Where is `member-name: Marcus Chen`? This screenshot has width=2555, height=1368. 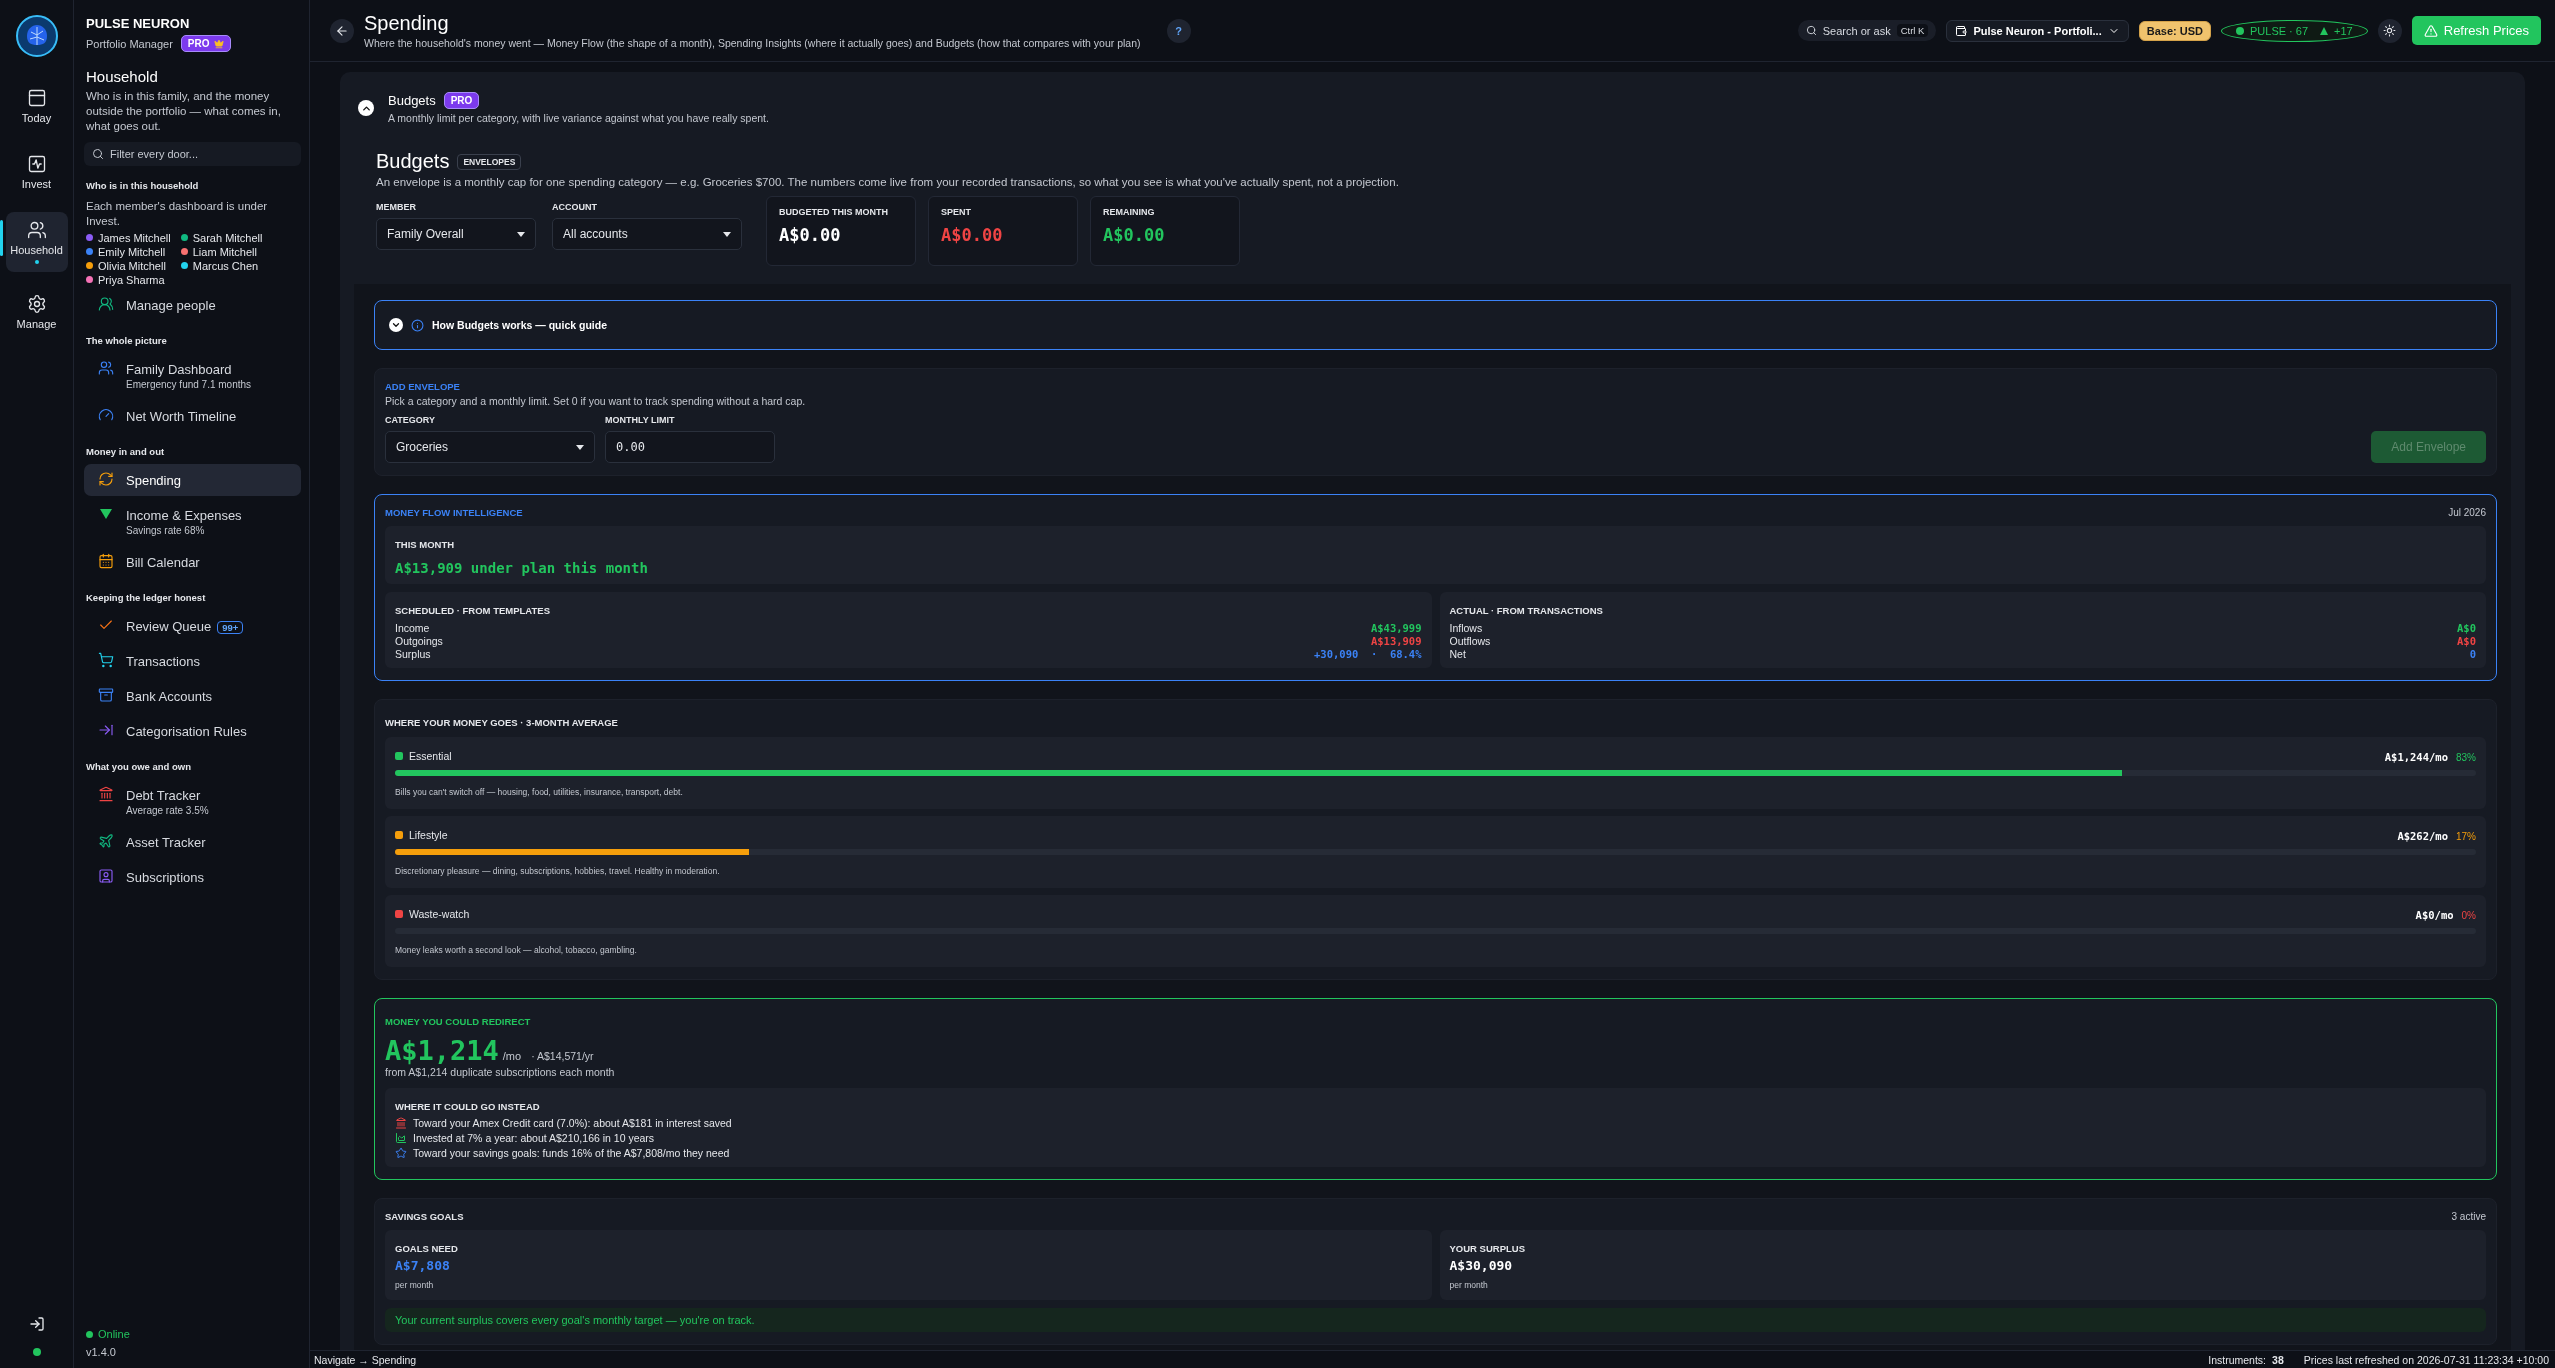 member-name: Marcus Chen is located at coordinates (221, 265).